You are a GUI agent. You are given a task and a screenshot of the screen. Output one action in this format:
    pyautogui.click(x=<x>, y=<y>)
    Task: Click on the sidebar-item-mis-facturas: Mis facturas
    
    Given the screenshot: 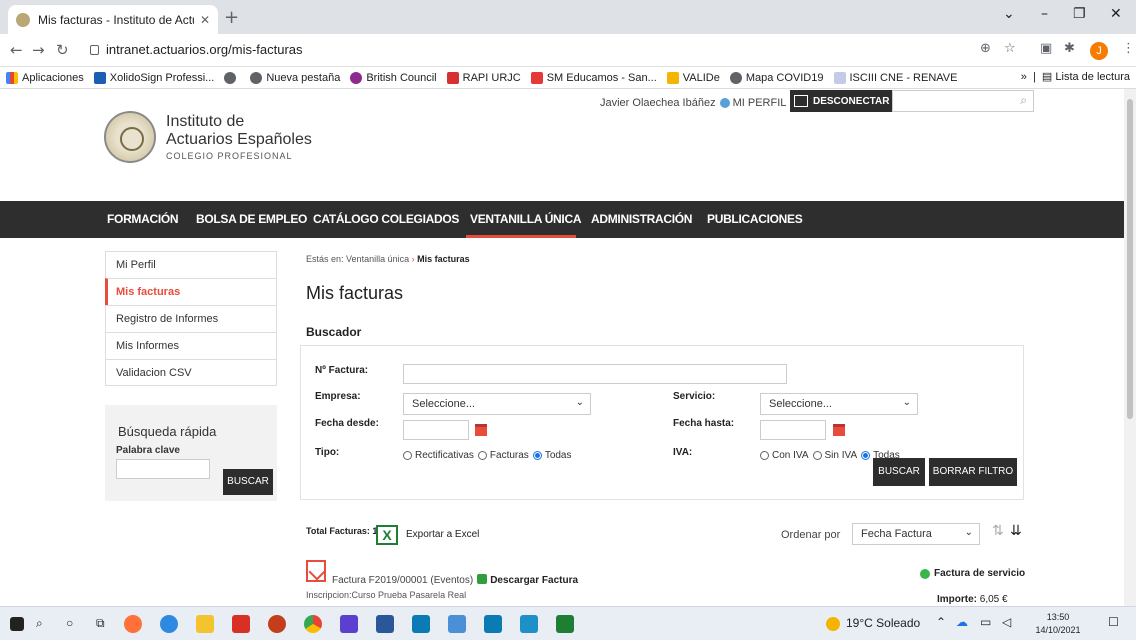 What is the action you would take?
    pyautogui.click(x=191, y=291)
    